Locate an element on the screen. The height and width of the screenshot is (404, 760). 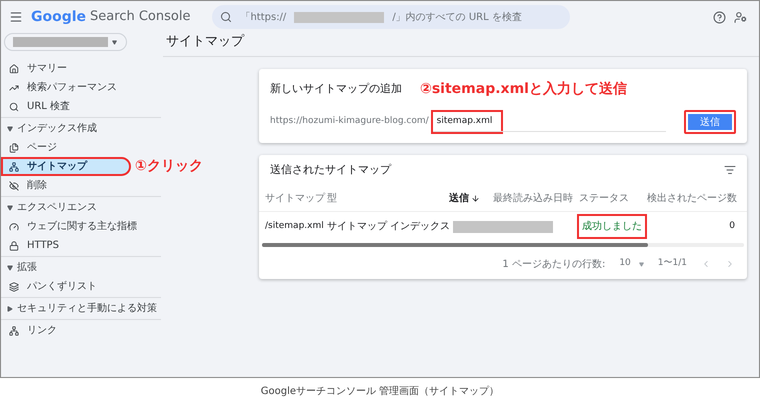
column-header: 送信 is located at coordinates (471, 198).